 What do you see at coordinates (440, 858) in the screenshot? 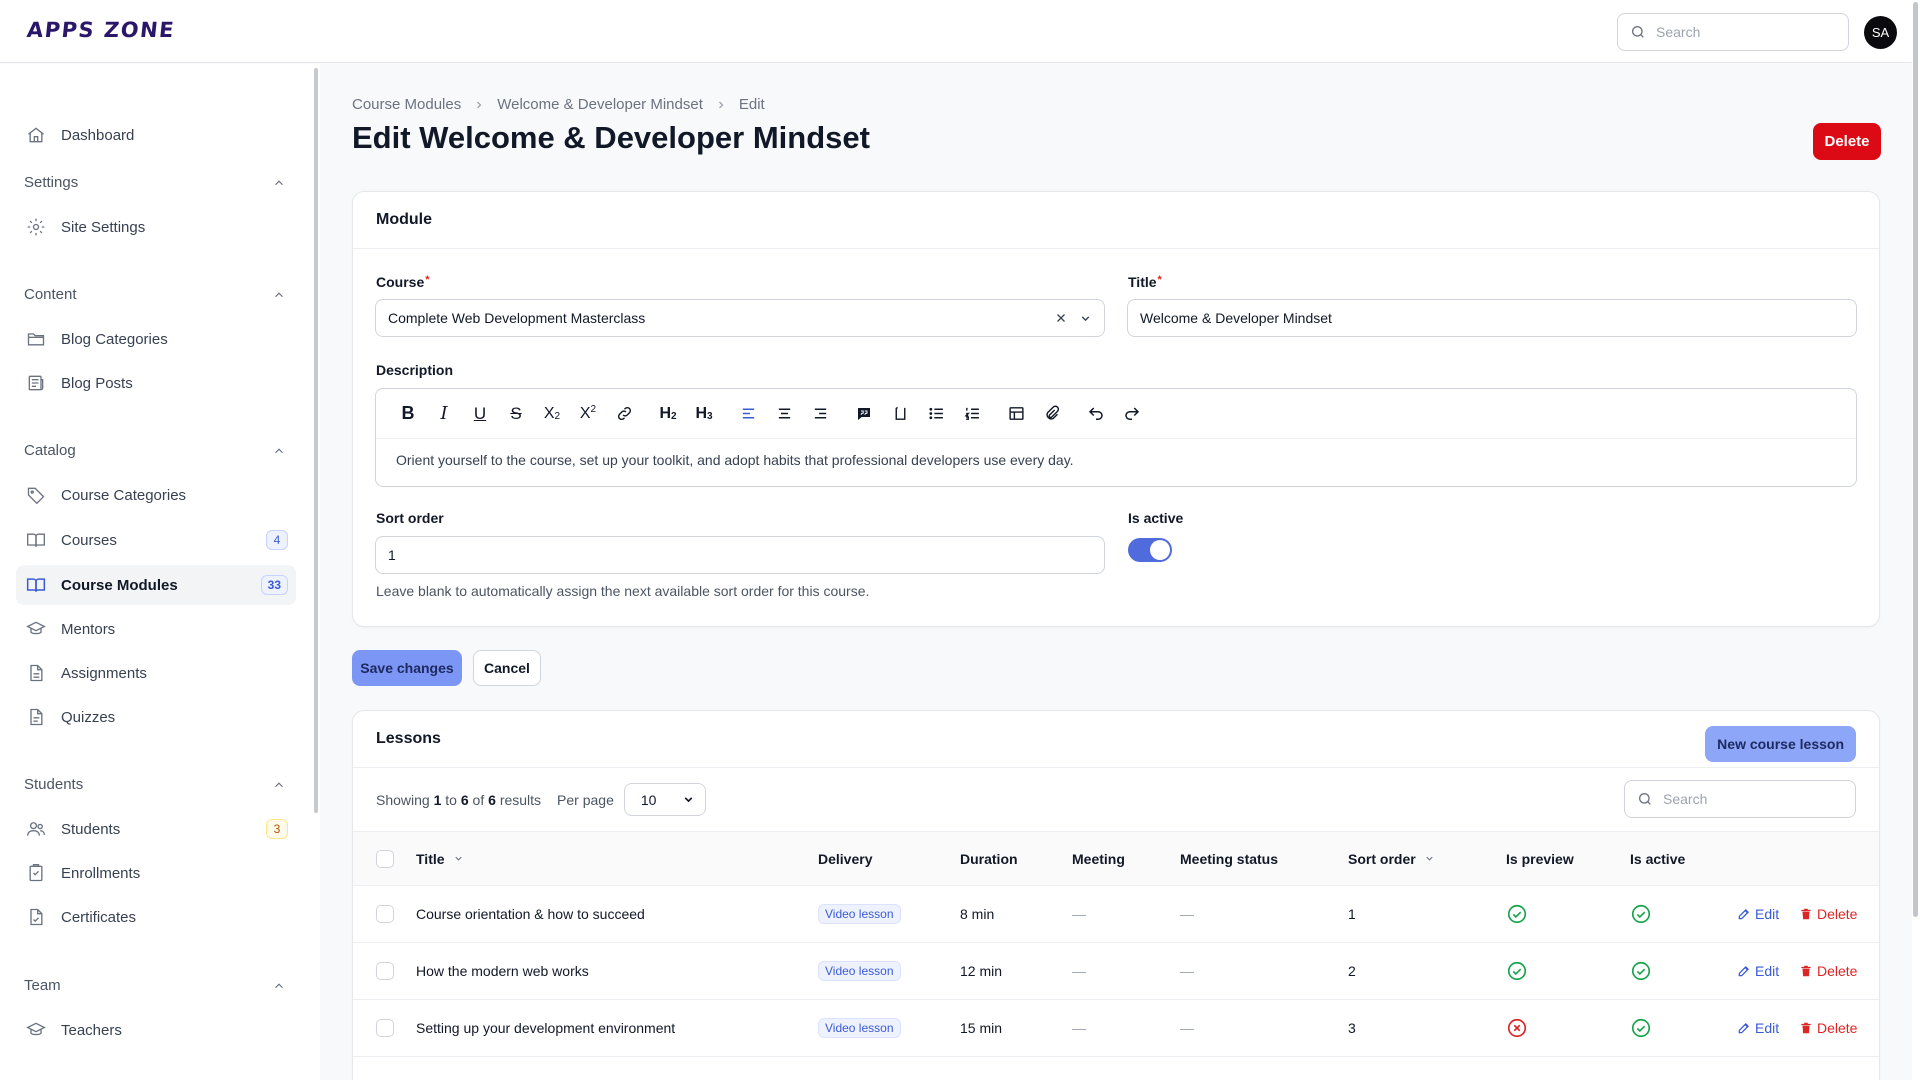
I see `column-title: Title` at bounding box center [440, 858].